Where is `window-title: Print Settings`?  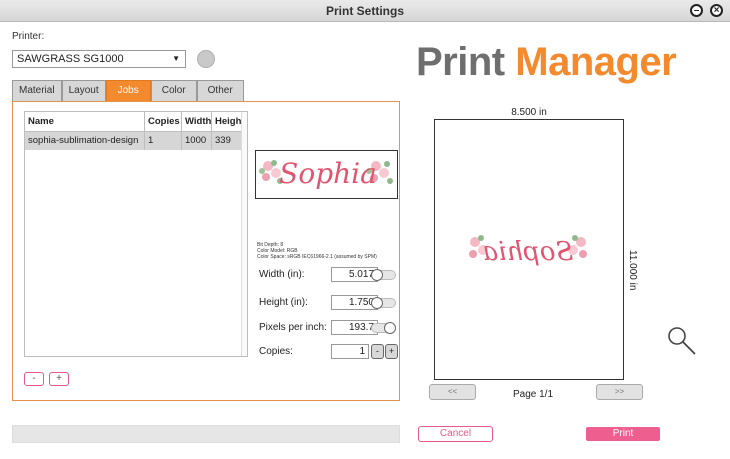
window-title: Print Settings is located at coordinates (364, 11).